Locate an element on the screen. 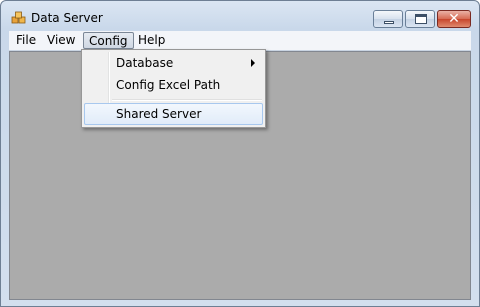 This screenshot has height=307, width=480. menu-help: Help is located at coordinates (151, 40).